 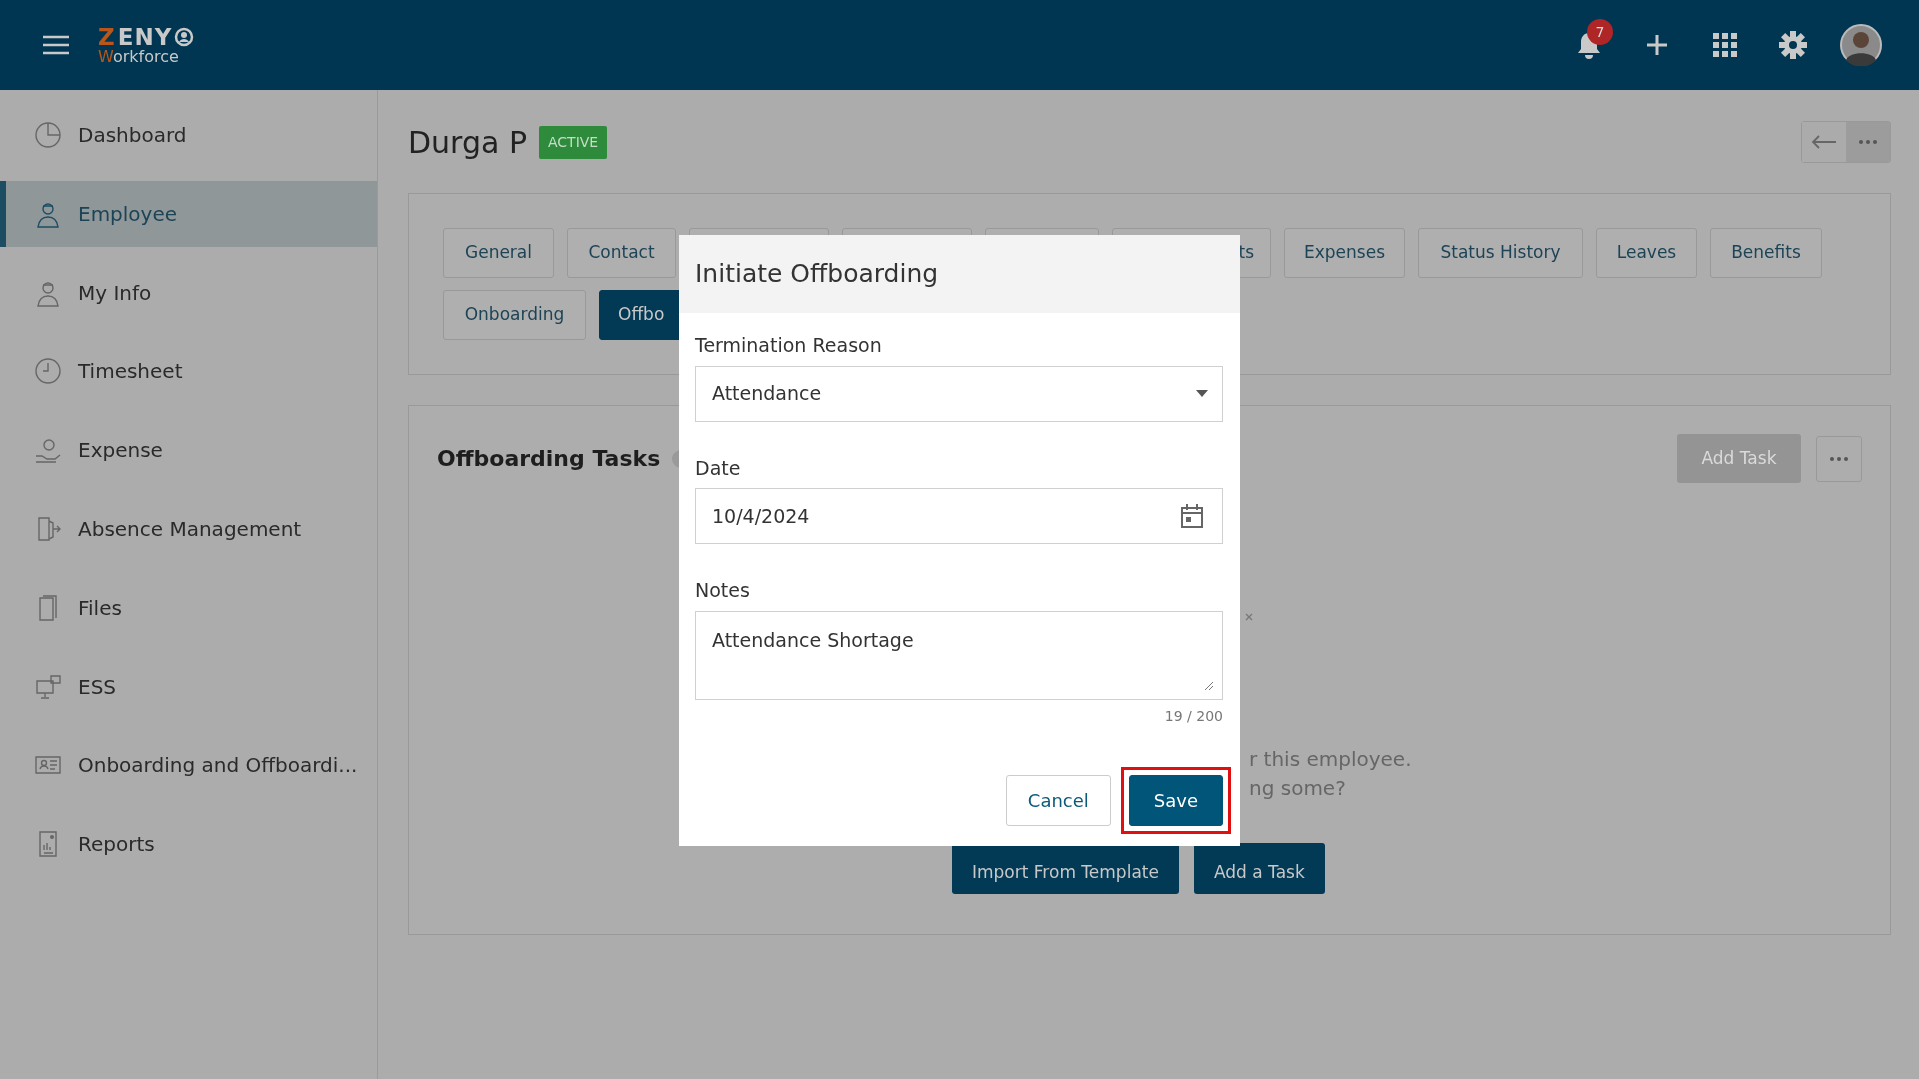 I want to click on pie-chart-icon, so click(x=48, y=135).